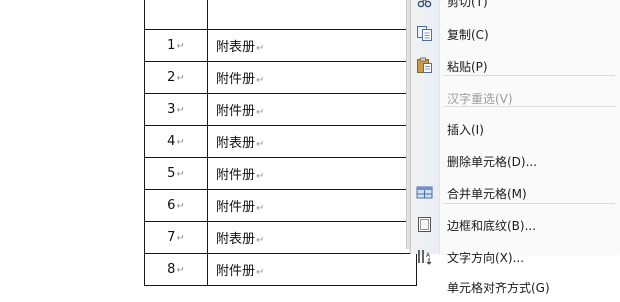 The height and width of the screenshot is (302, 620). I want to click on menu-item-label: 剪切(T), so click(467, 4).